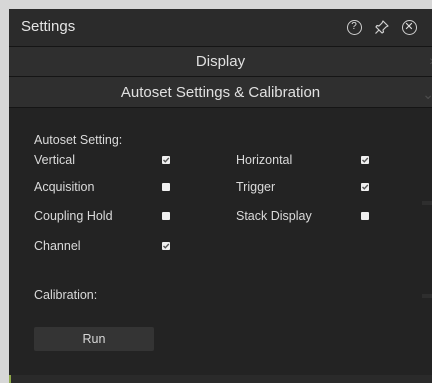  I want to click on section-autoset-header: Autoset Settings & Calibration ⌄, so click(220, 92).